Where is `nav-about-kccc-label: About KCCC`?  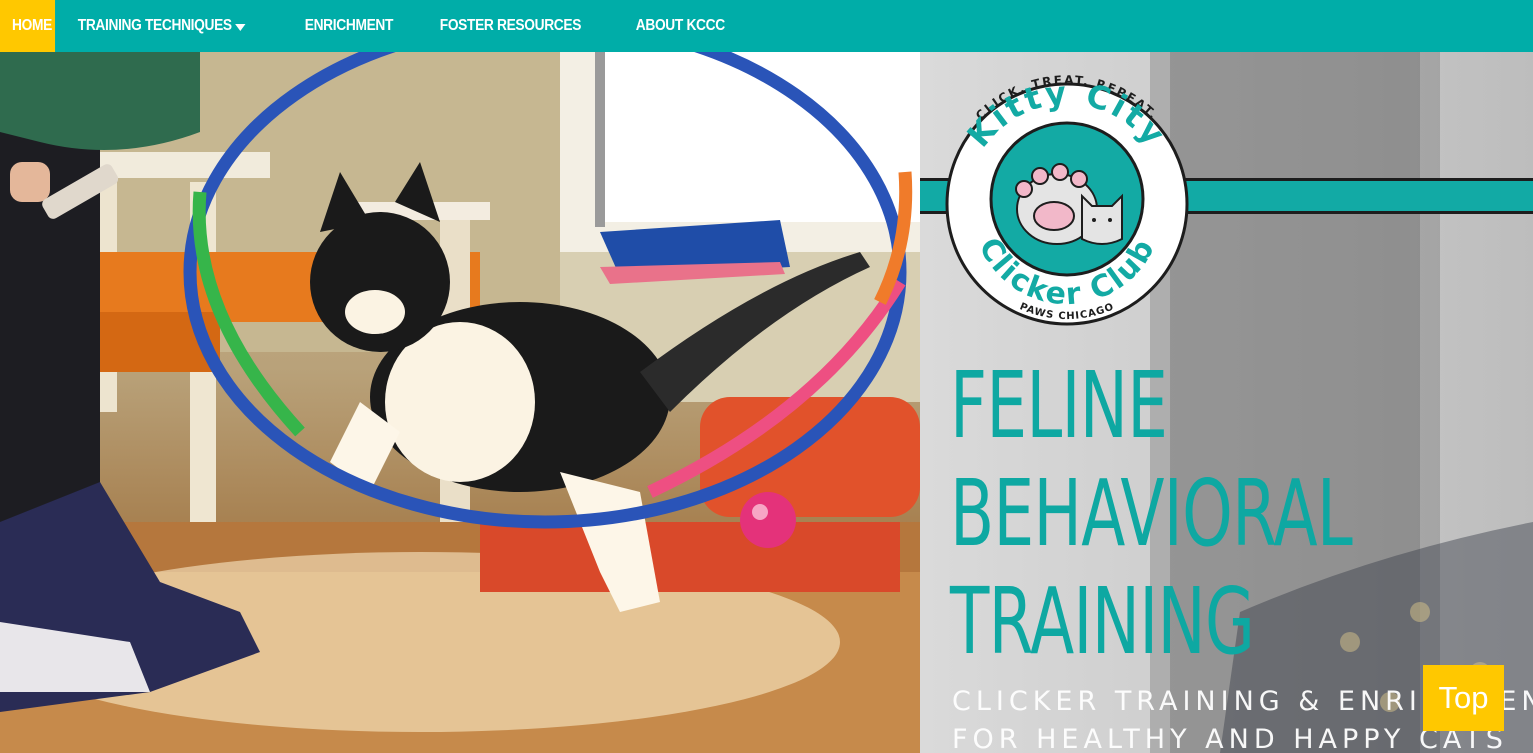
nav-about-kccc-label: About KCCC is located at coordinates (680, 25).